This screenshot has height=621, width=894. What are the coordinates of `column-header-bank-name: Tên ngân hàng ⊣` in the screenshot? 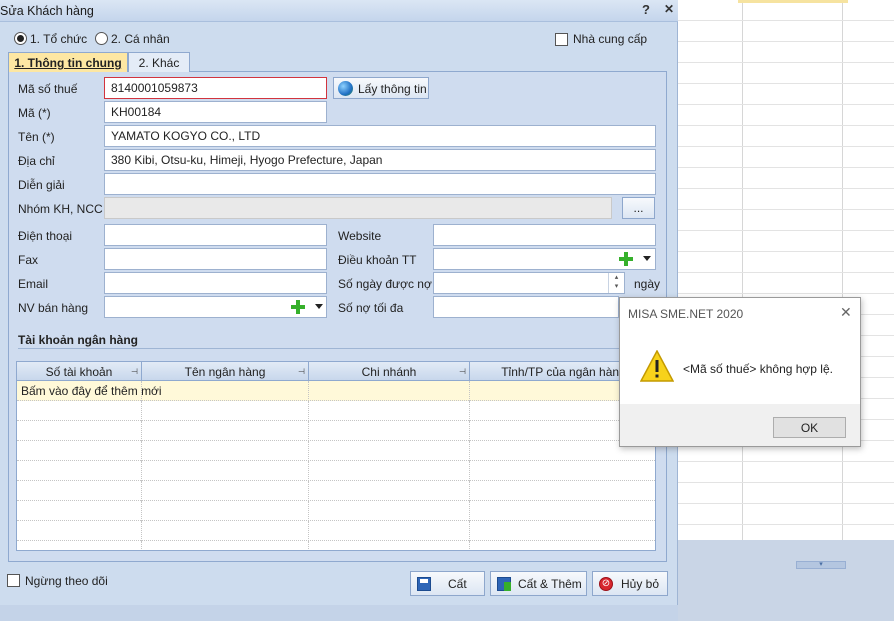 It's located at (225, 371).